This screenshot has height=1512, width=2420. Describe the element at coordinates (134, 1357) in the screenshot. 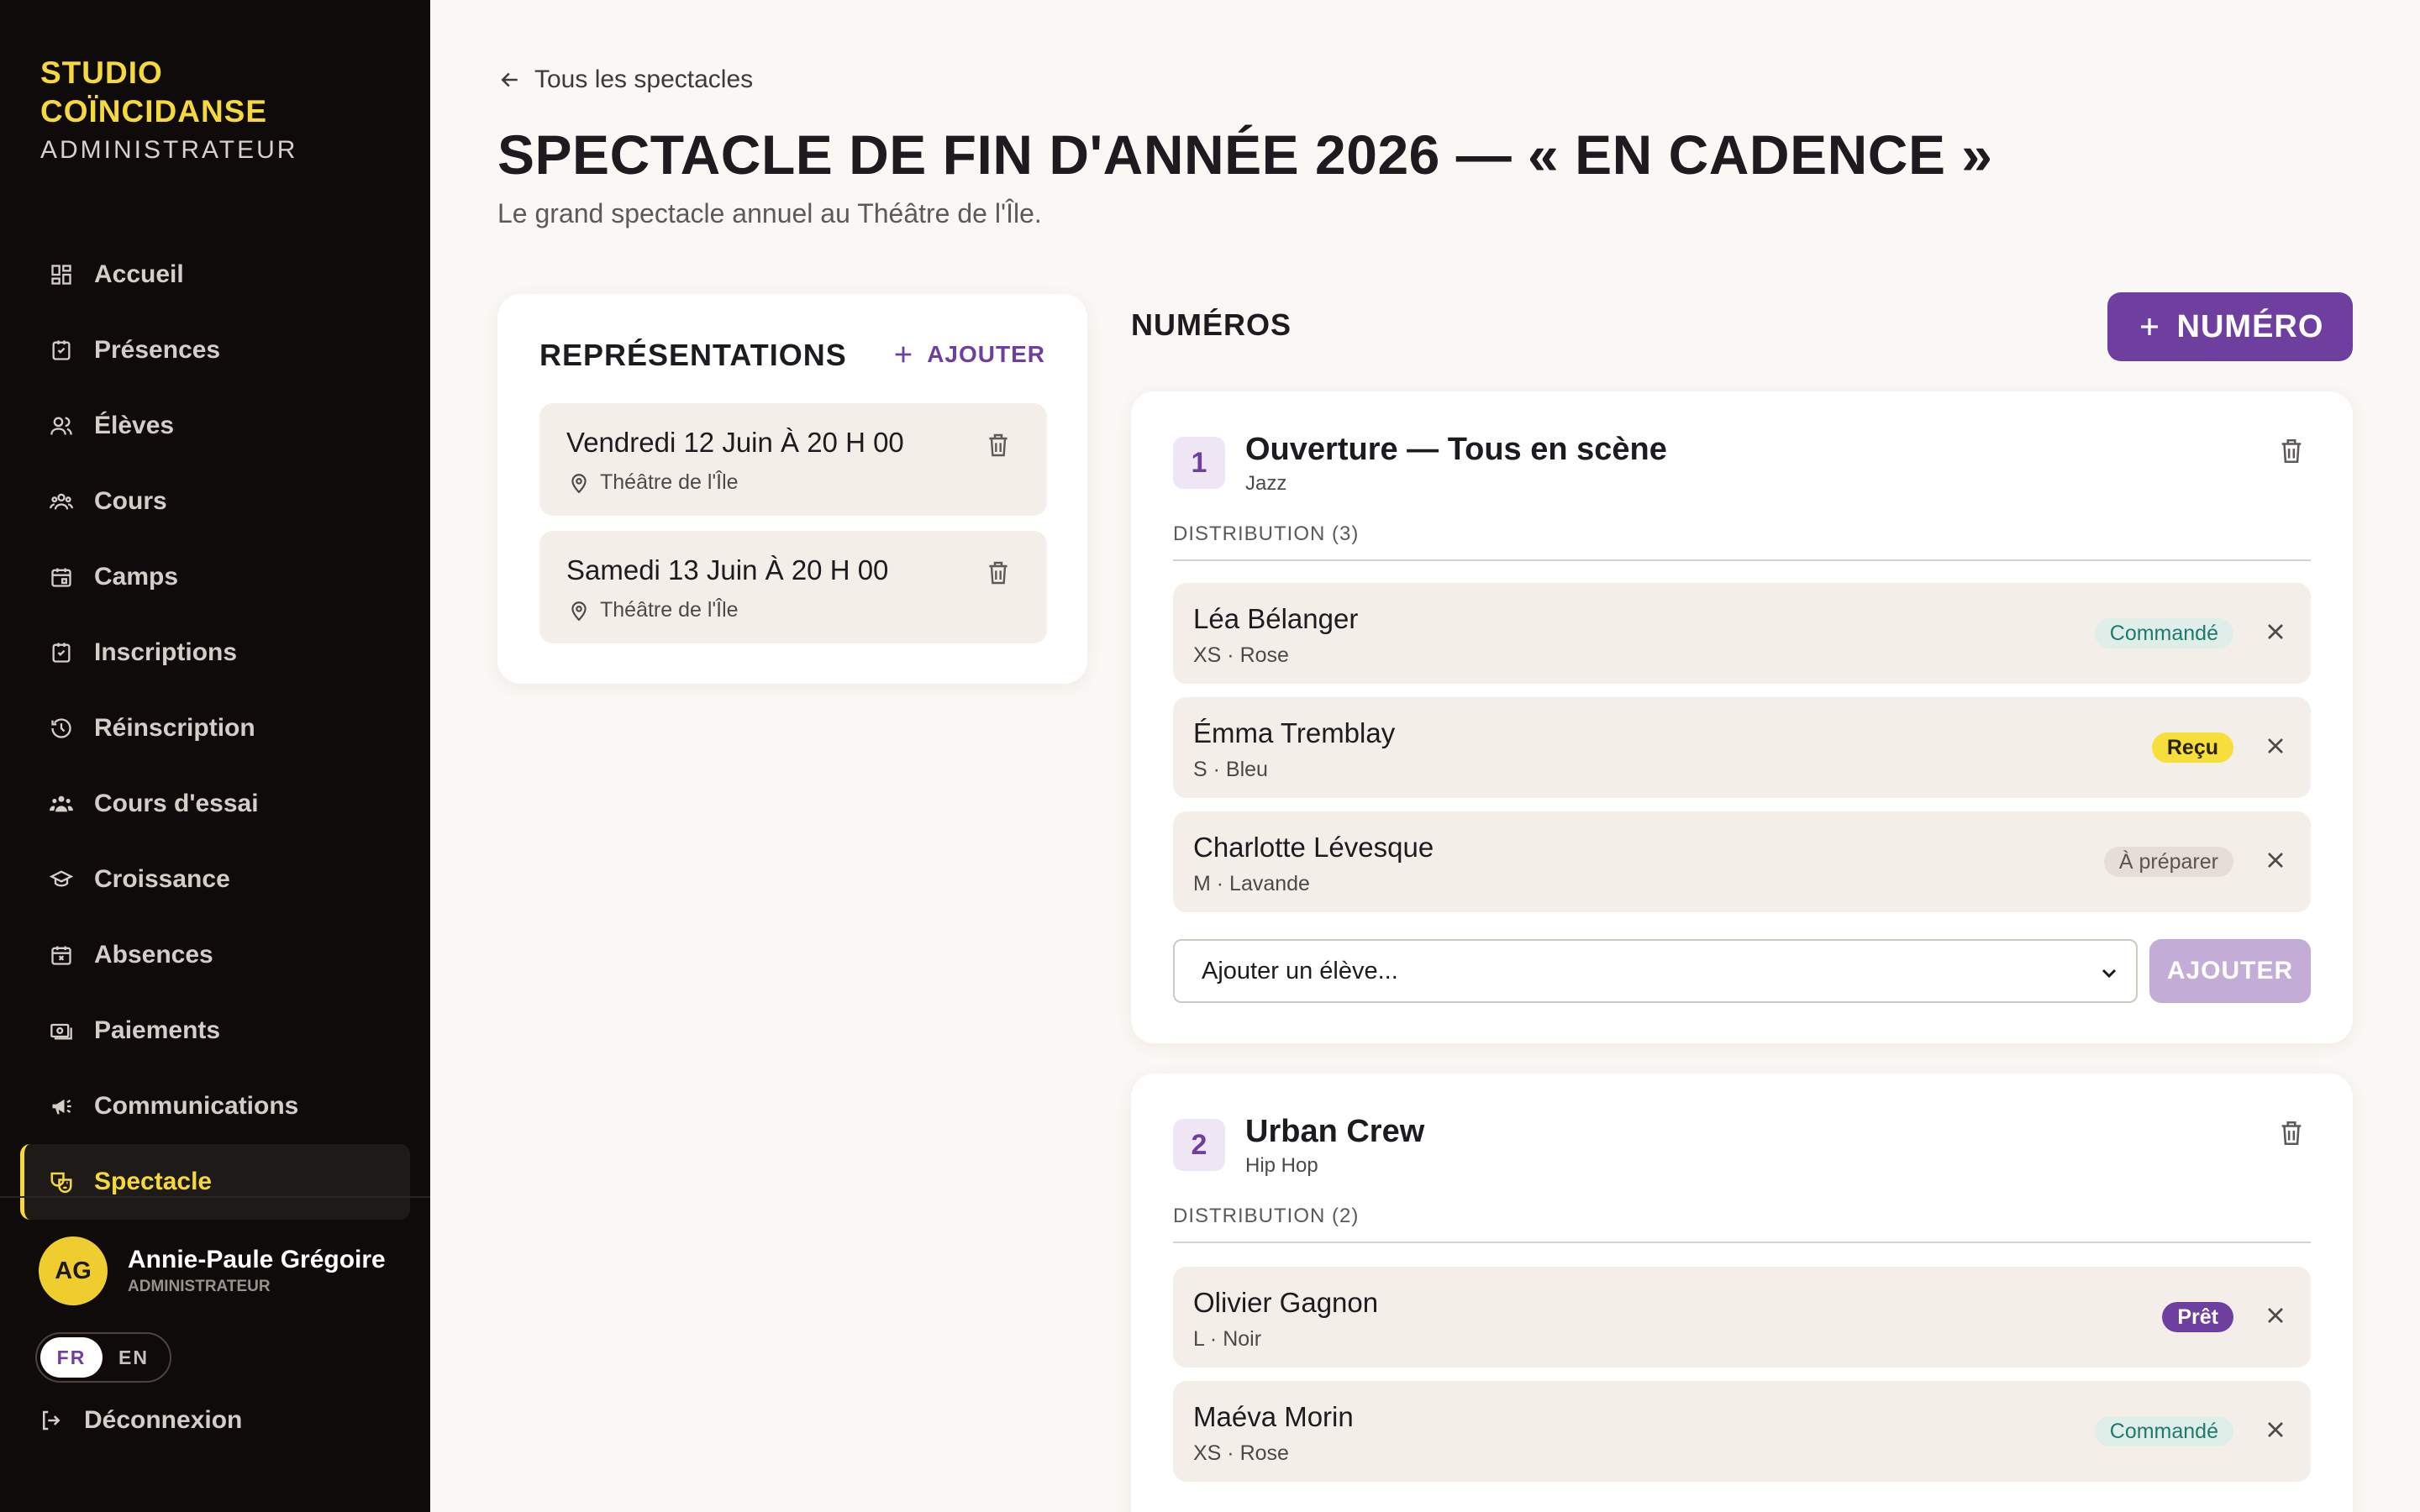

I see `lang-en-button: EN` at that location.